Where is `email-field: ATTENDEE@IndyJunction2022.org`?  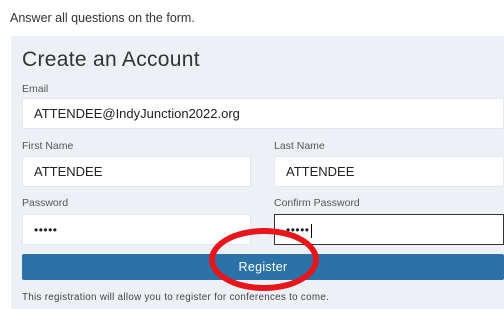 email-field: ATTENDEE@IndyJunction2022.org is located at coordinates (263, 113).